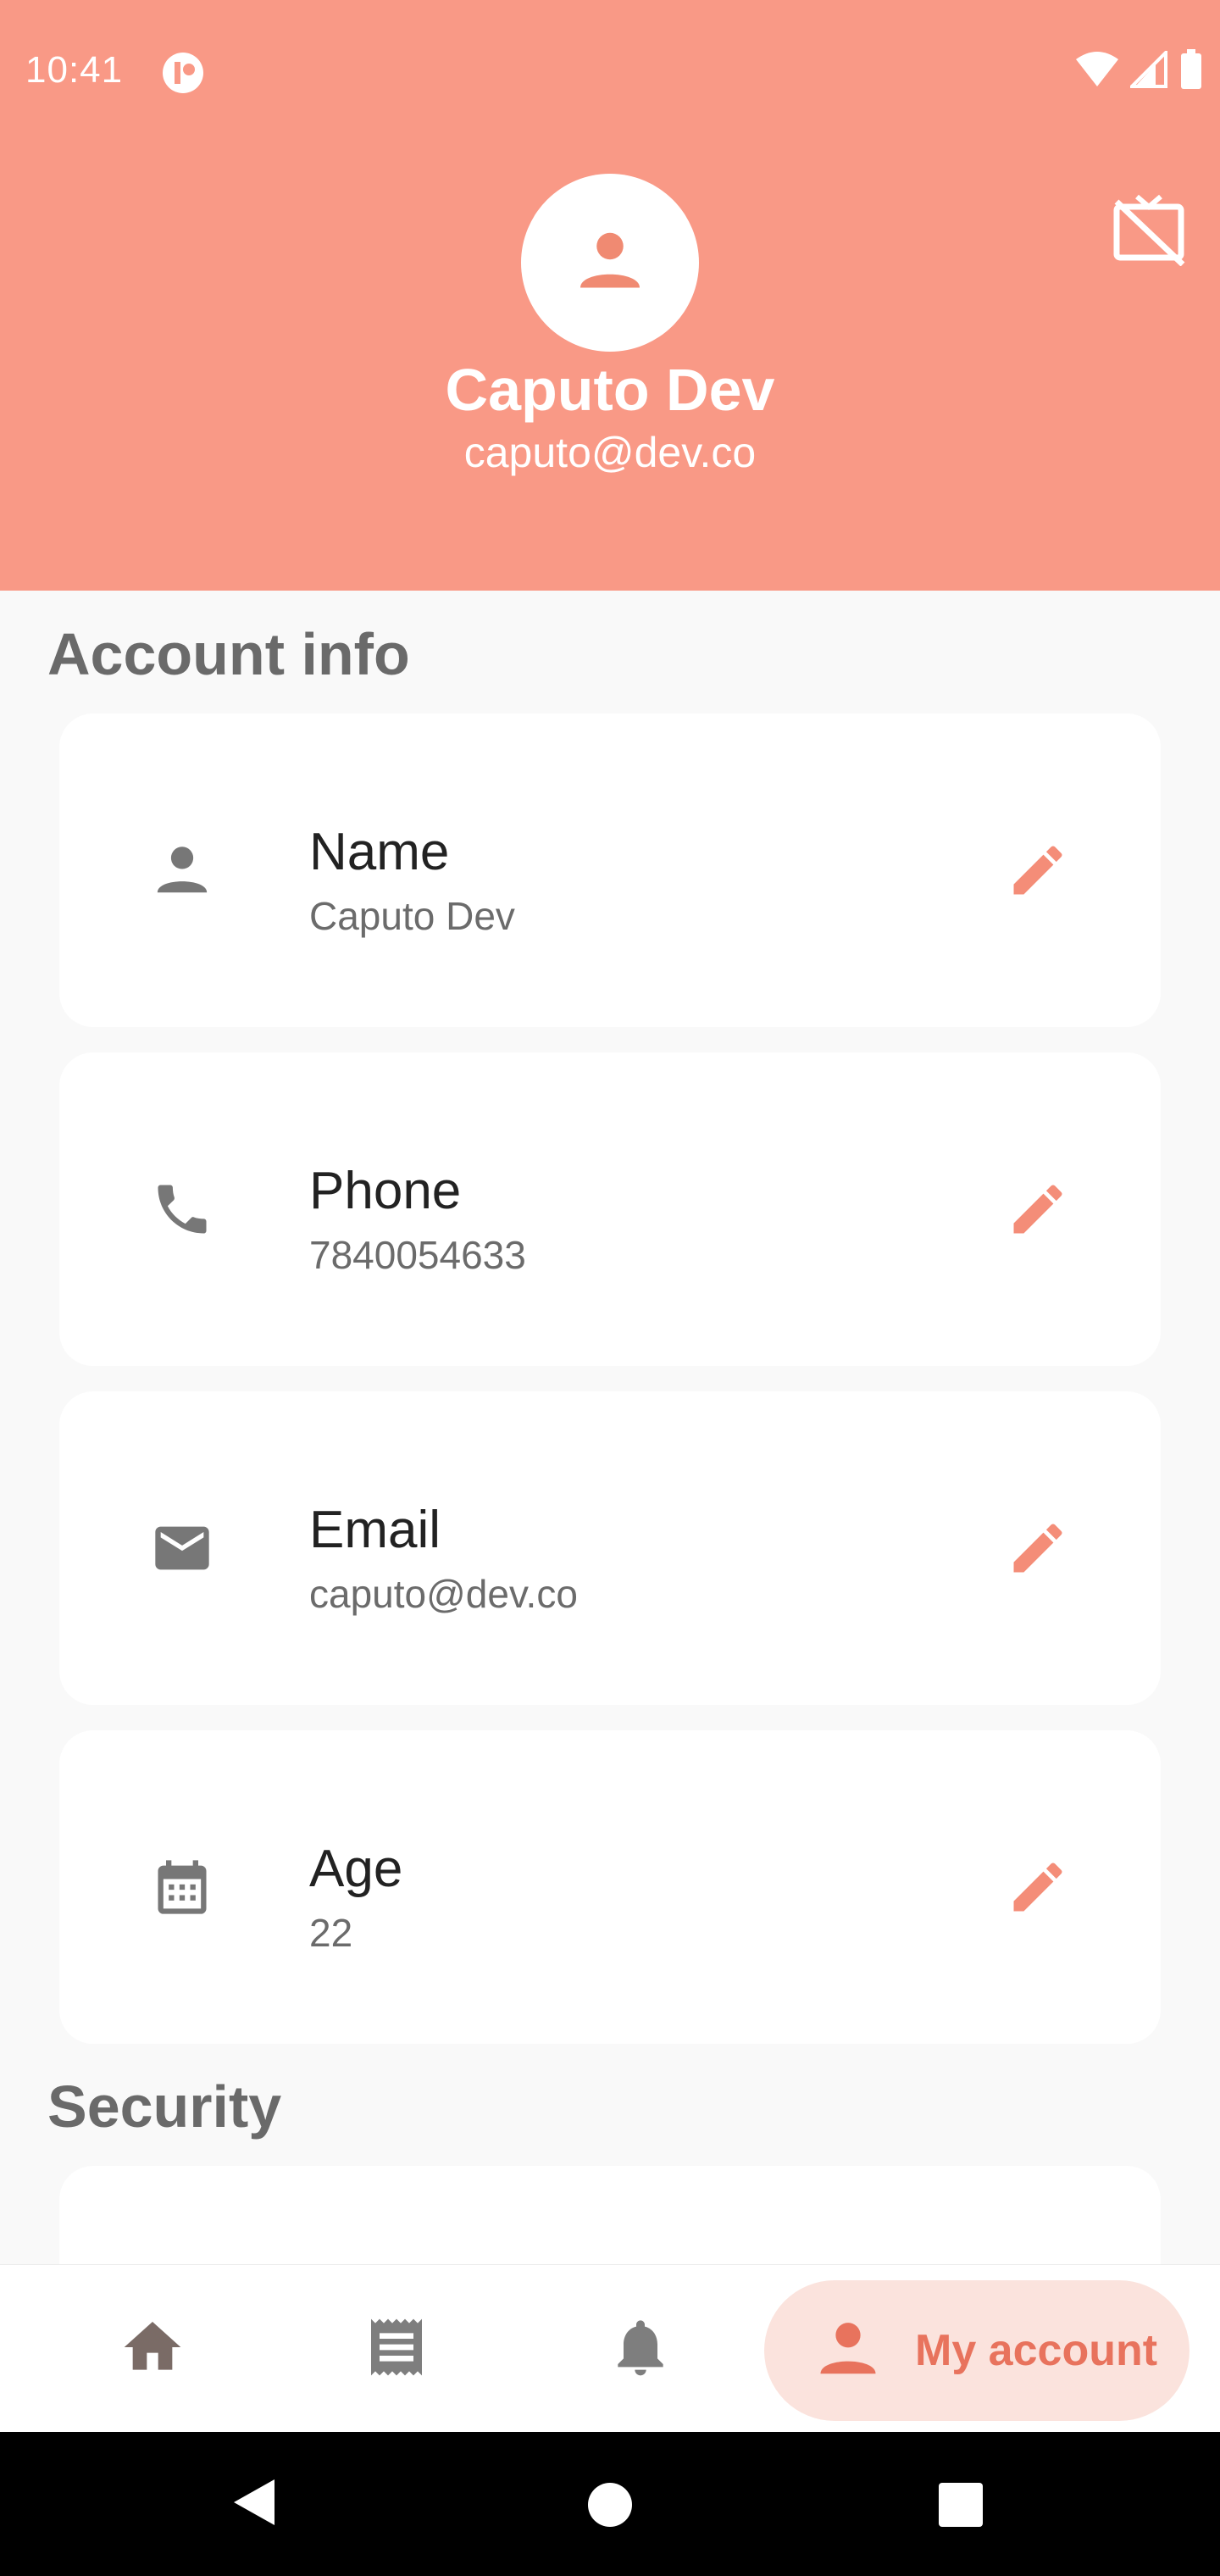 The height and width of the screenshot is (2576, 1220). What do you see at coordinates (1191, 69) in the screenshot?
I see `battery-icon` at bounding box center [1191, 69].